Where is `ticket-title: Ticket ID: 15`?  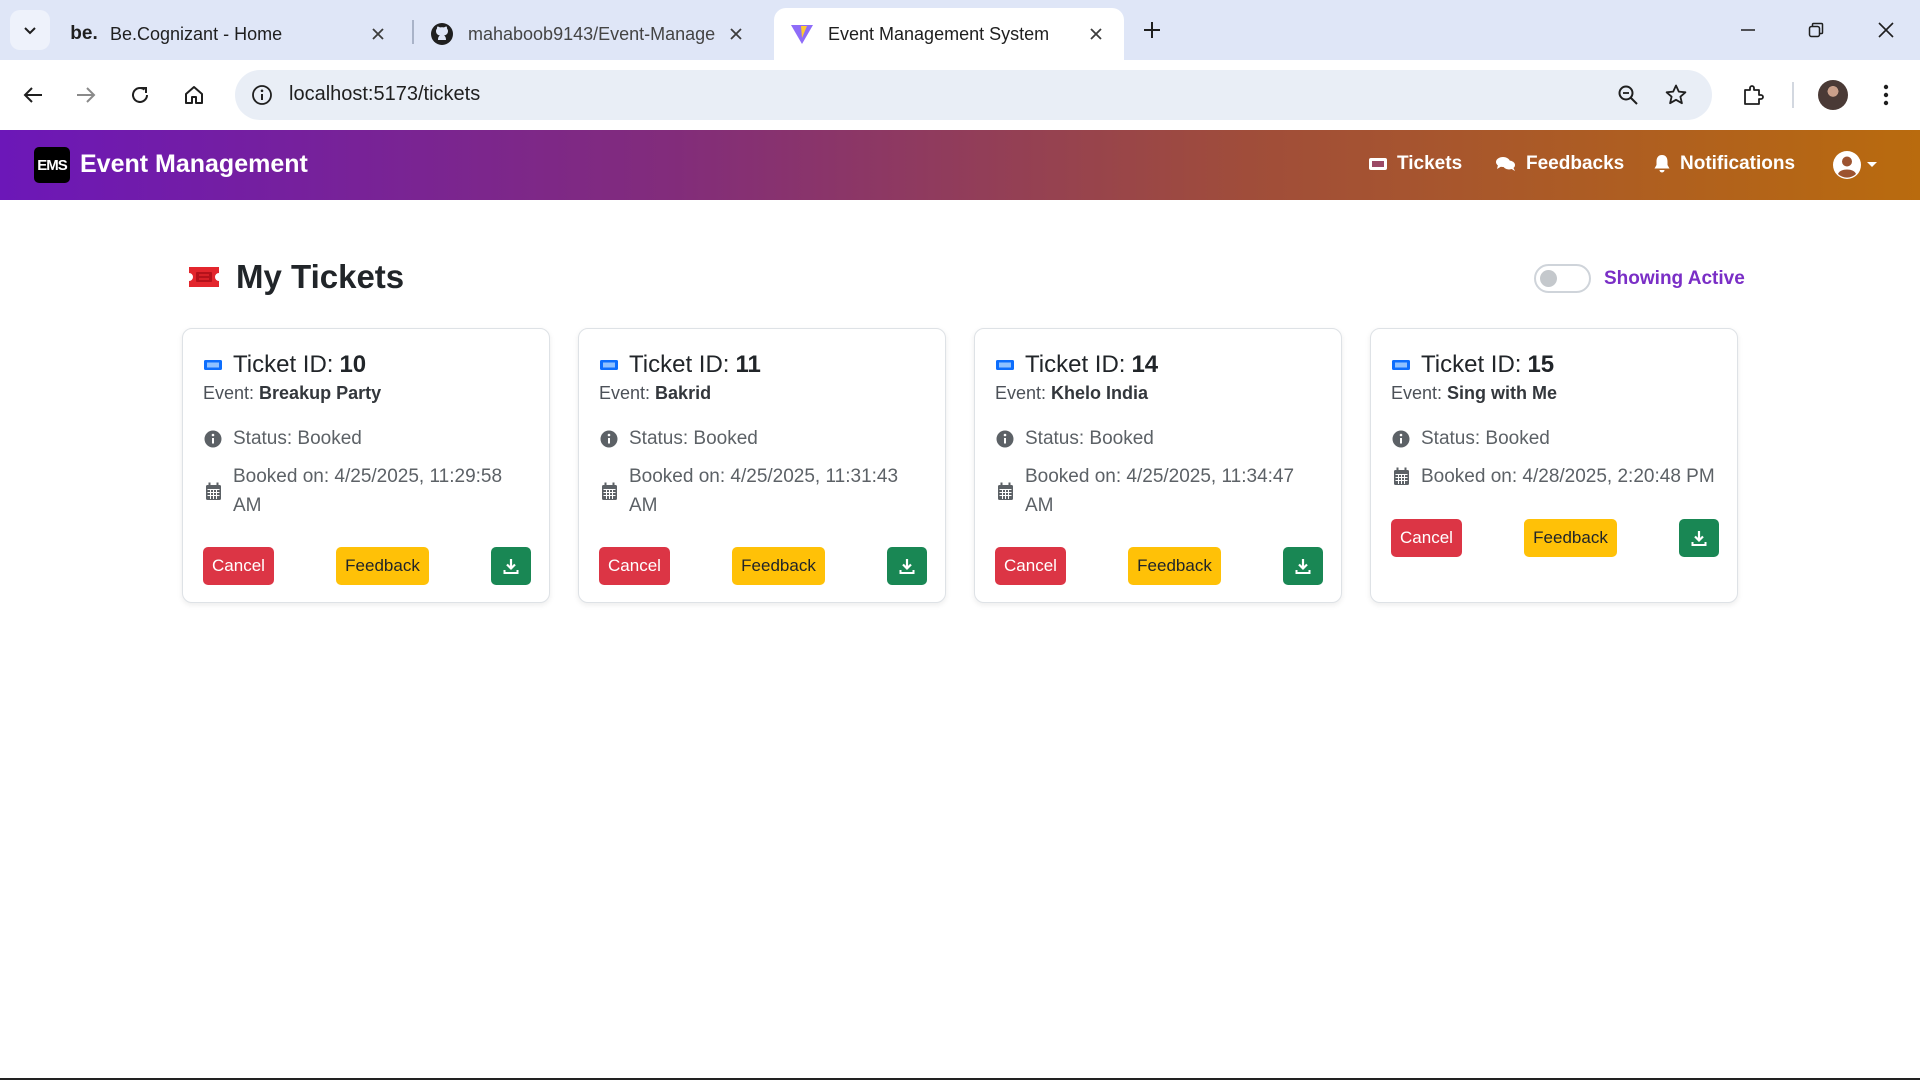
ticket-title: Ticket ID: 15 is located at coordinates (1472, 365).